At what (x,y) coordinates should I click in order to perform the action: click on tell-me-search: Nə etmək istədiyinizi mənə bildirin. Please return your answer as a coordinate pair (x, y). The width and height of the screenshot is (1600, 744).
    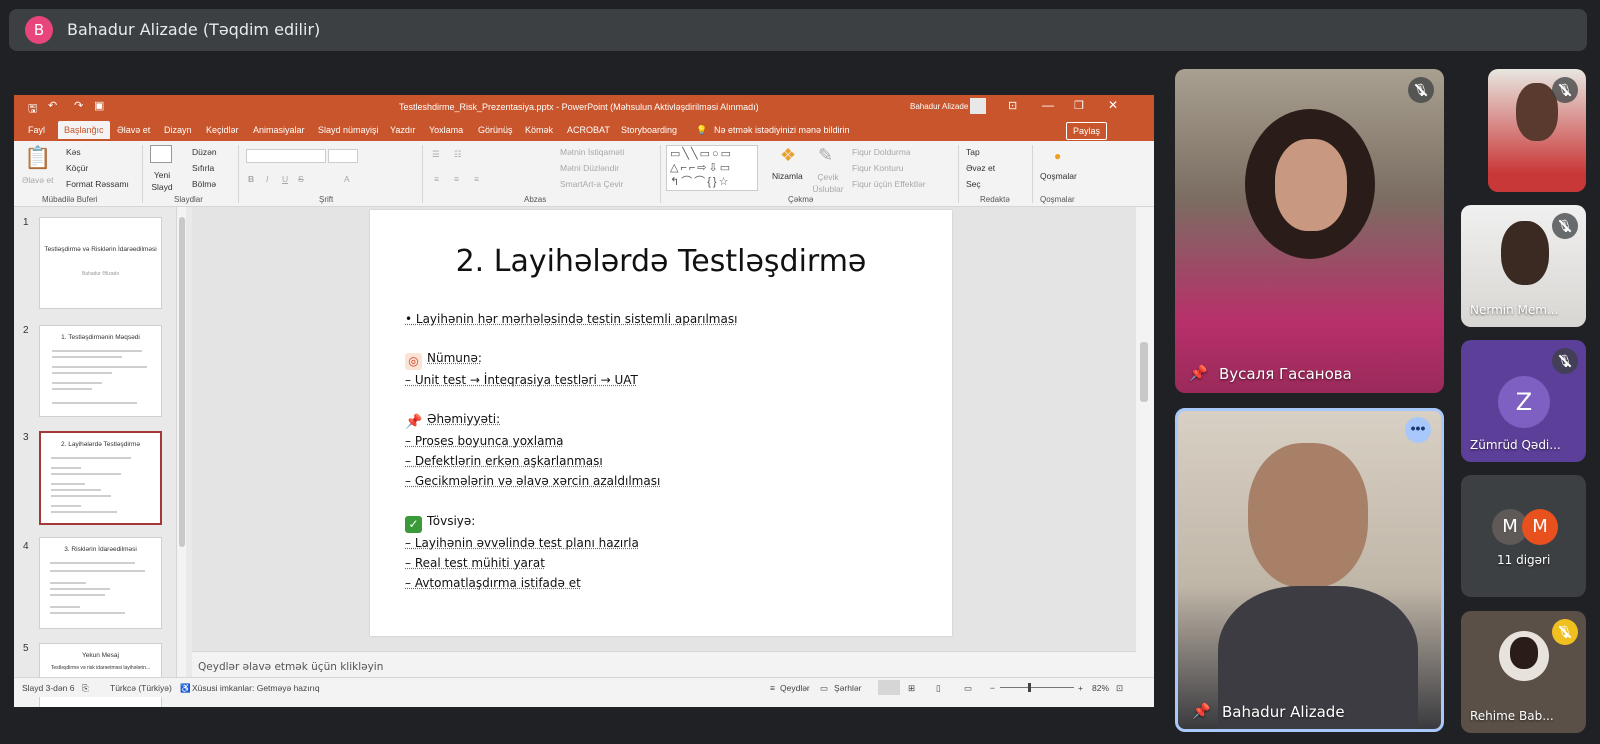
    Looking at the image, I should click on (782, 130).